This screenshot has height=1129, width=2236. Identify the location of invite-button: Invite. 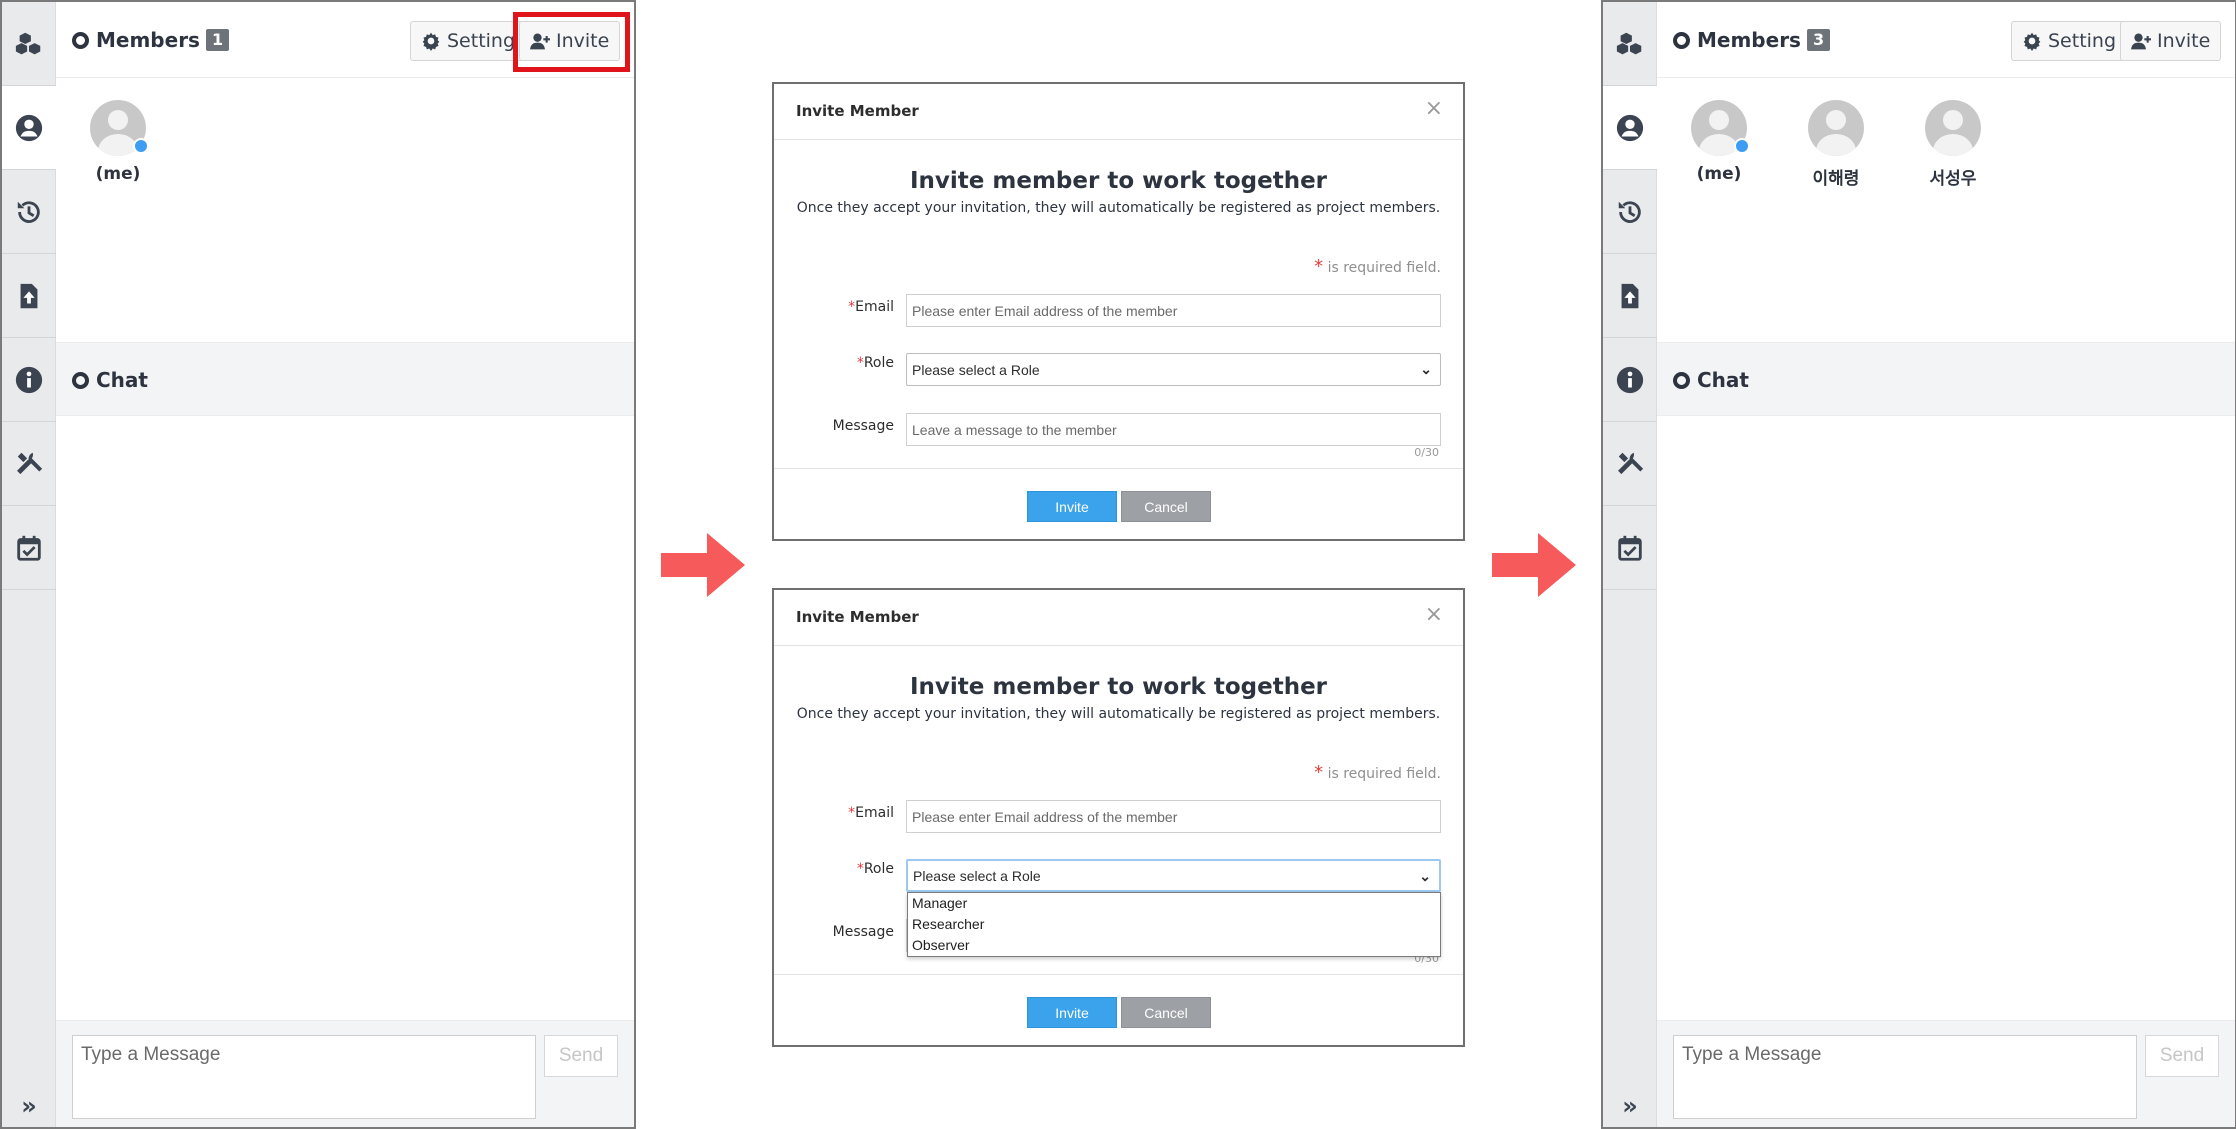
(2171, 41).